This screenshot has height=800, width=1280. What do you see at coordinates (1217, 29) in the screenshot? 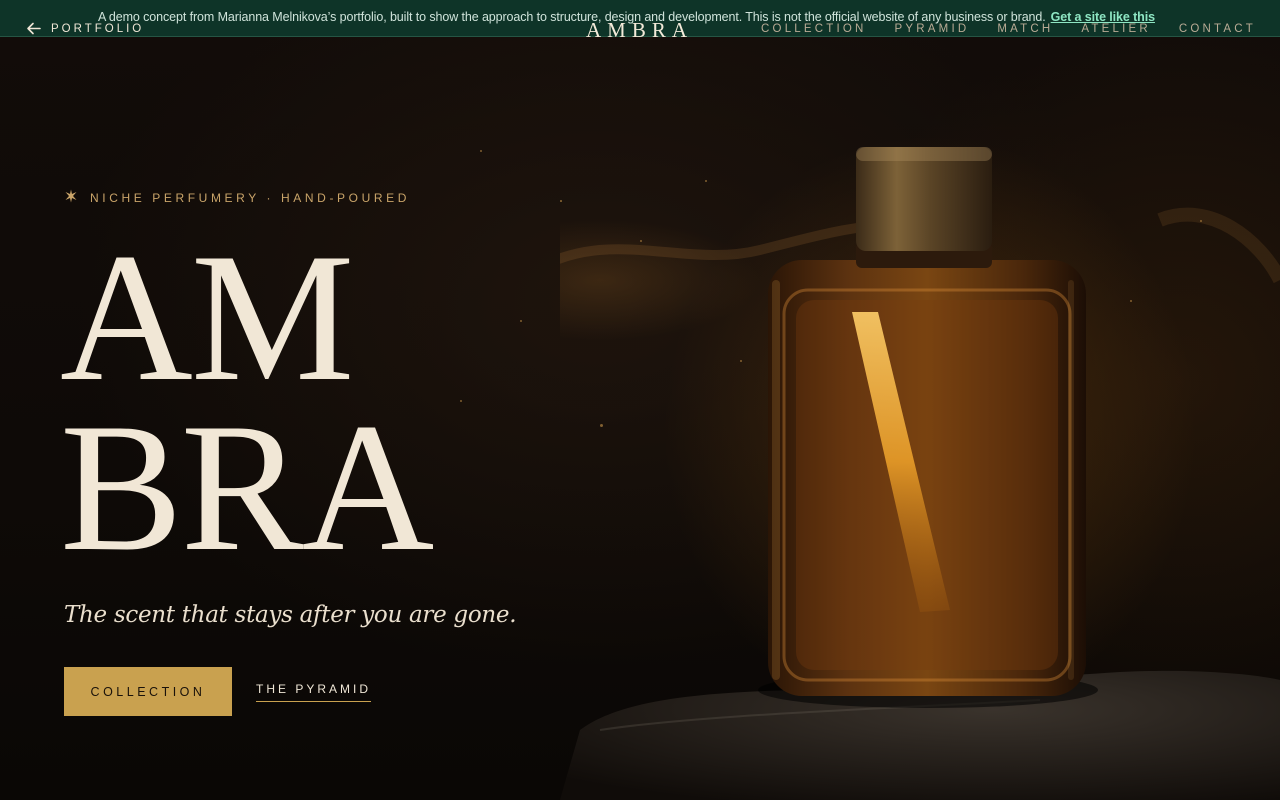
I see `nav-item-contact: CONTACT` at bounding box center [1217, 29].